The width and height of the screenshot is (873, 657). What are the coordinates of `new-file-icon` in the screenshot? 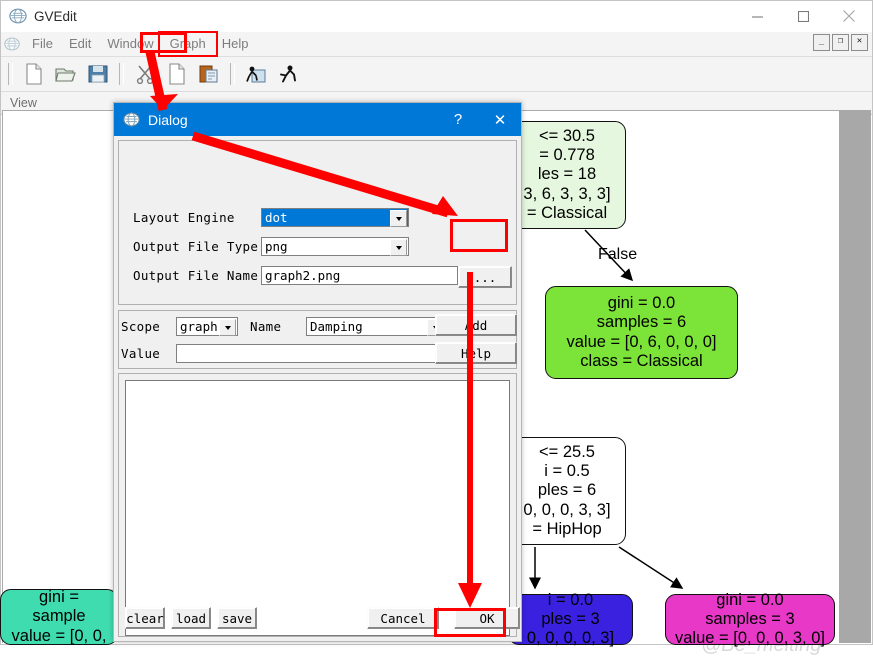 It's located at (34, 74).